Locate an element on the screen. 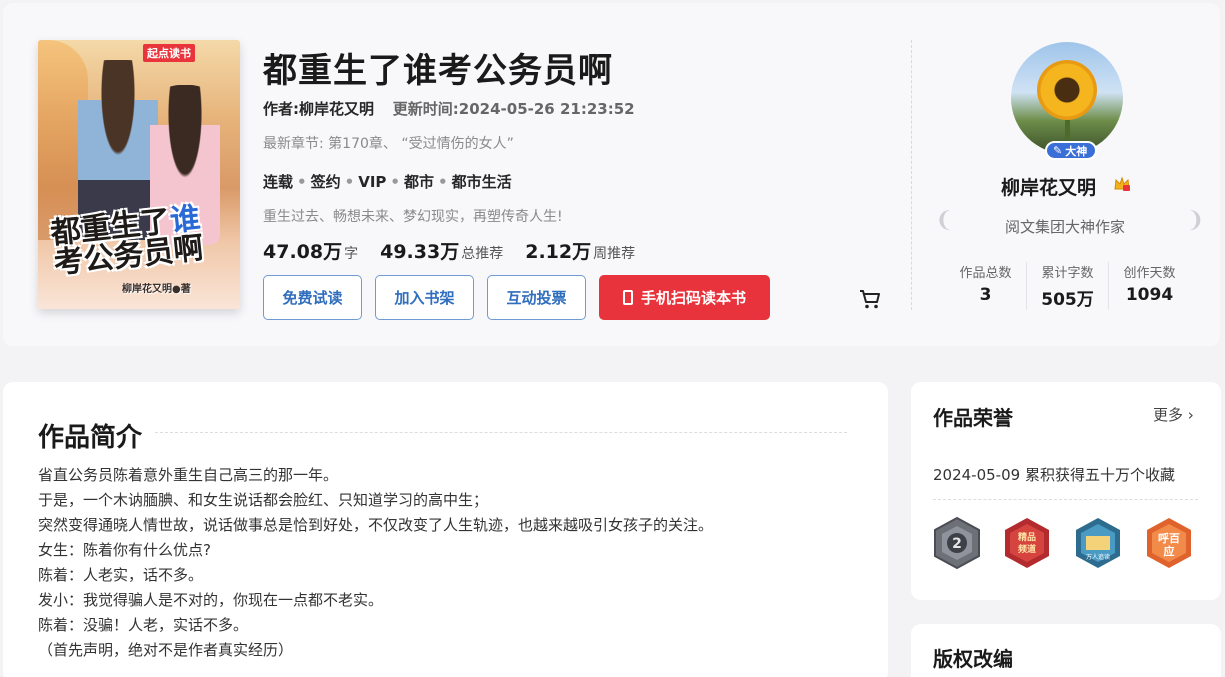 This screenshot has width=1225, height=677. honor-more-link: 更多 › is located at coordinates (1173, 414).